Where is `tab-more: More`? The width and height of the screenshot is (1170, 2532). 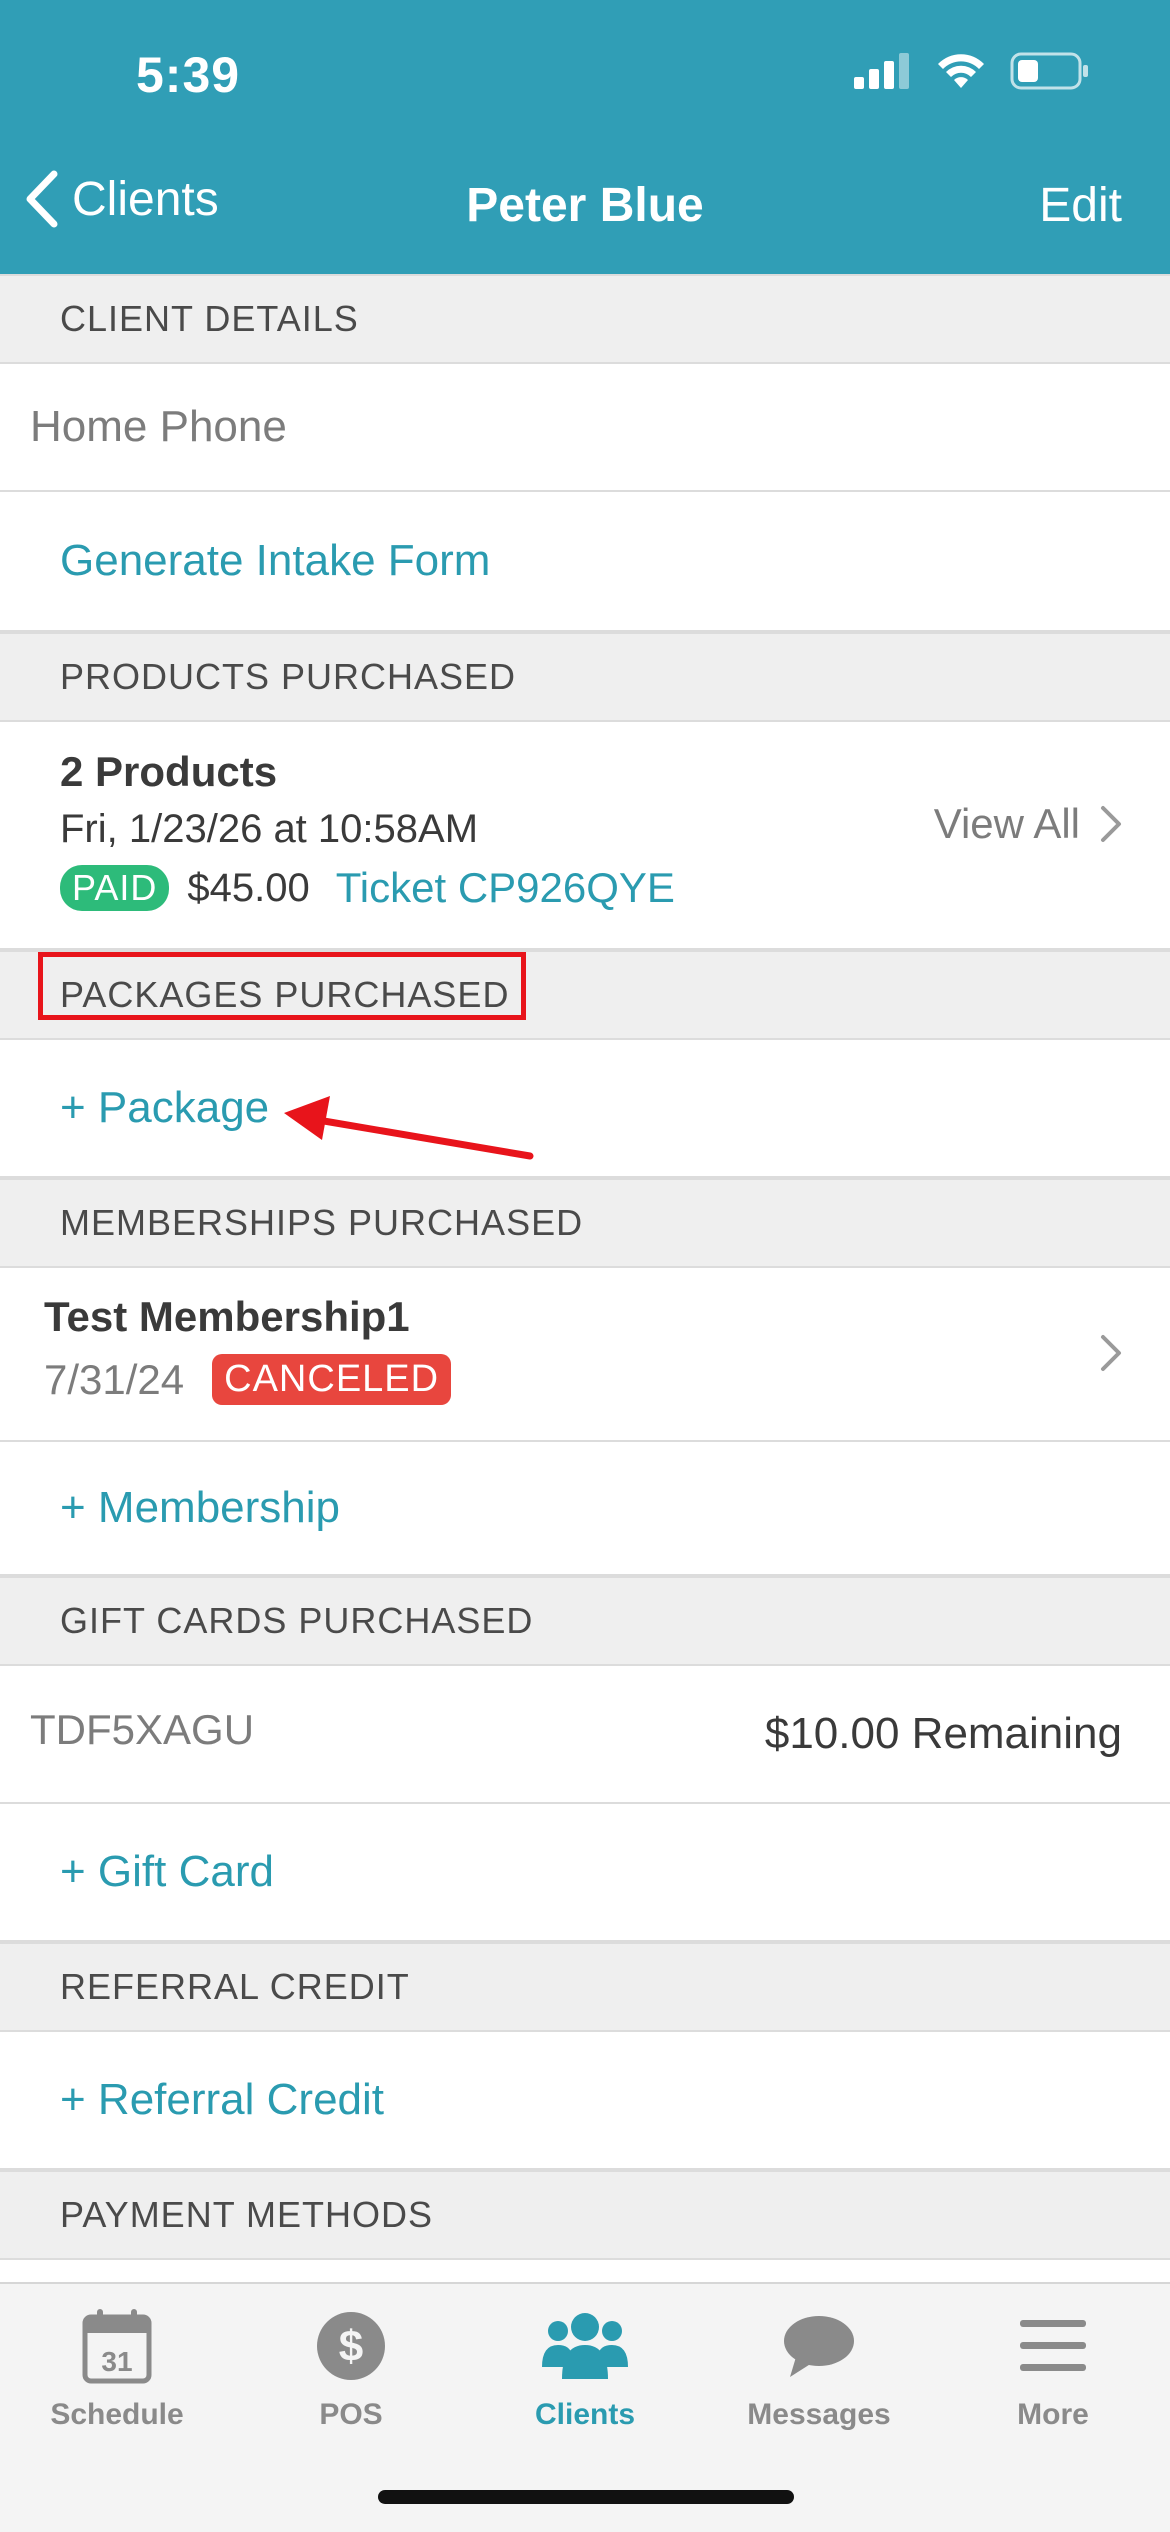
tab-more: More is located at coordinates (1053, 2368).